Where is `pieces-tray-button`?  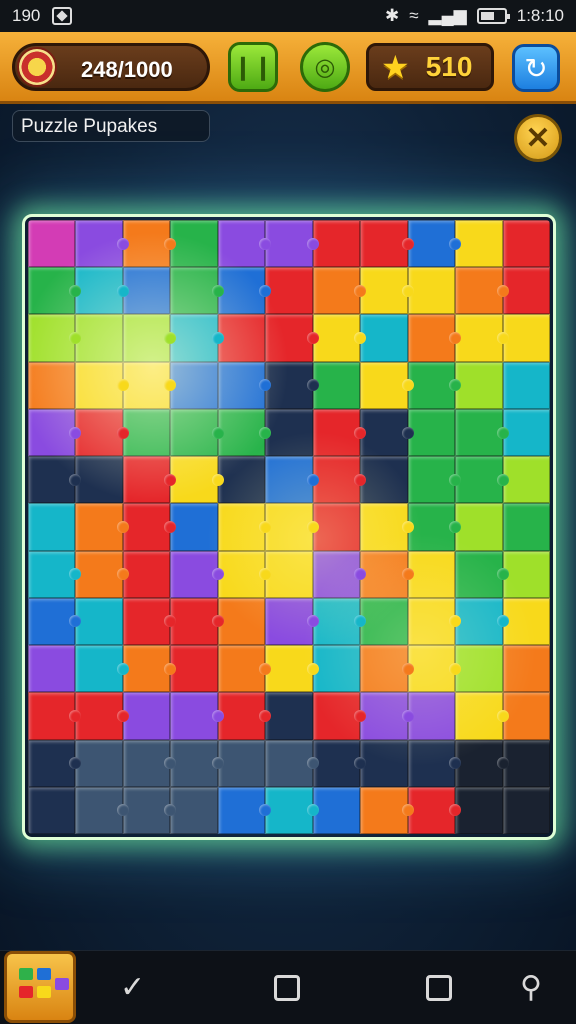 pieces-tray-button is located at coordinates (40, 987).